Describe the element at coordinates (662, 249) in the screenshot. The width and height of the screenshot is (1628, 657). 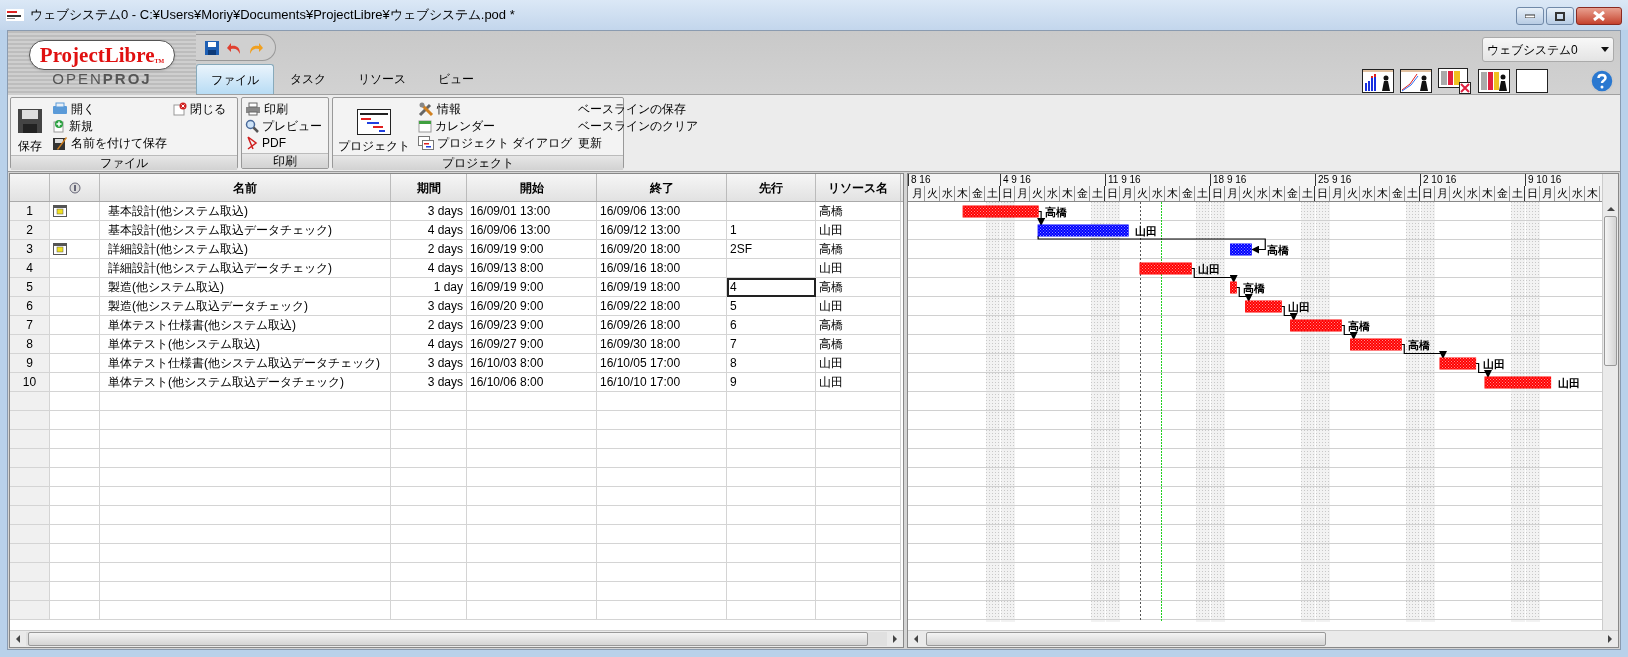
I see `table-cell: 16/09/20 18:00` at that location.